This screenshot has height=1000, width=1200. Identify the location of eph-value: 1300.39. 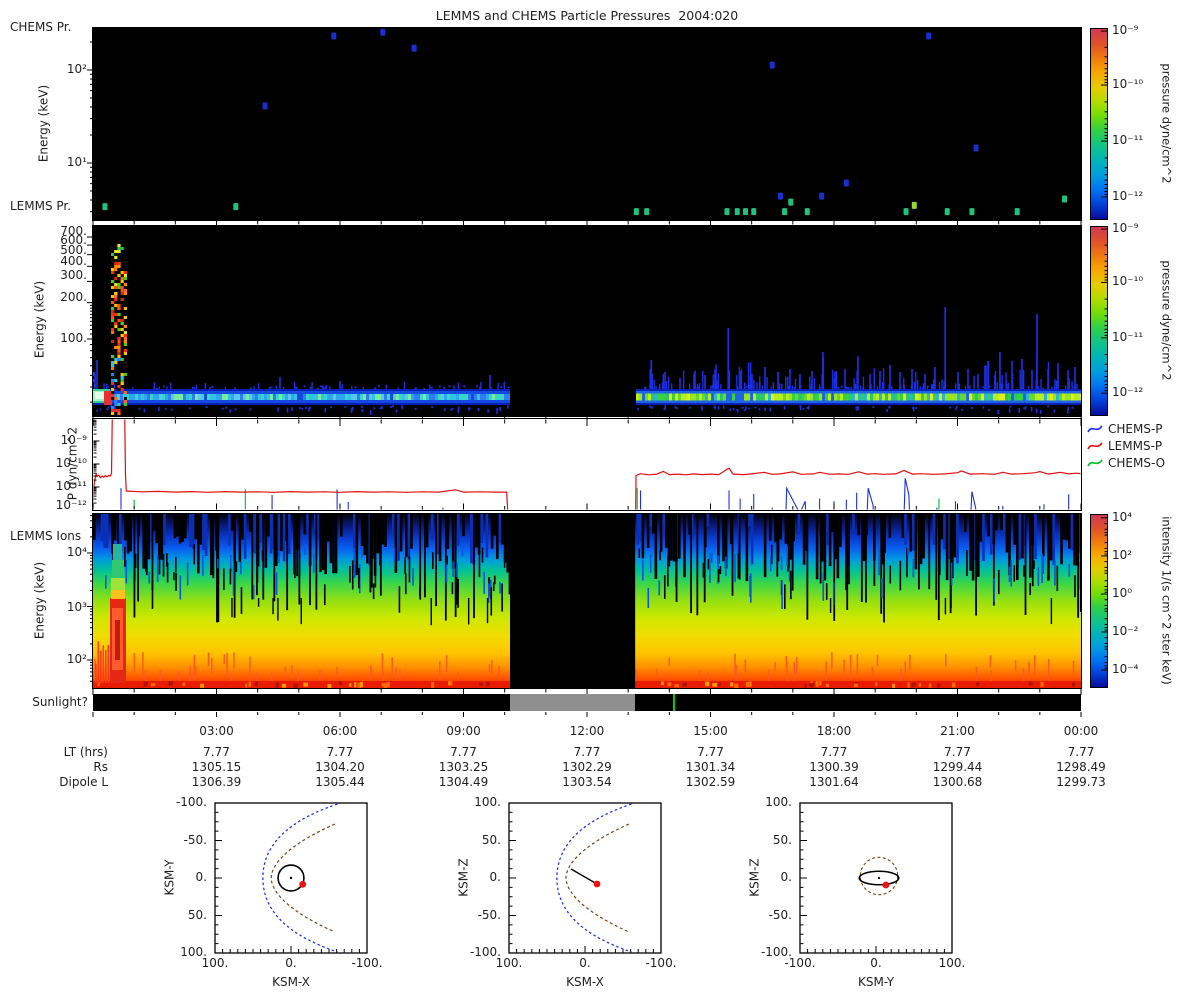
(834, 767).